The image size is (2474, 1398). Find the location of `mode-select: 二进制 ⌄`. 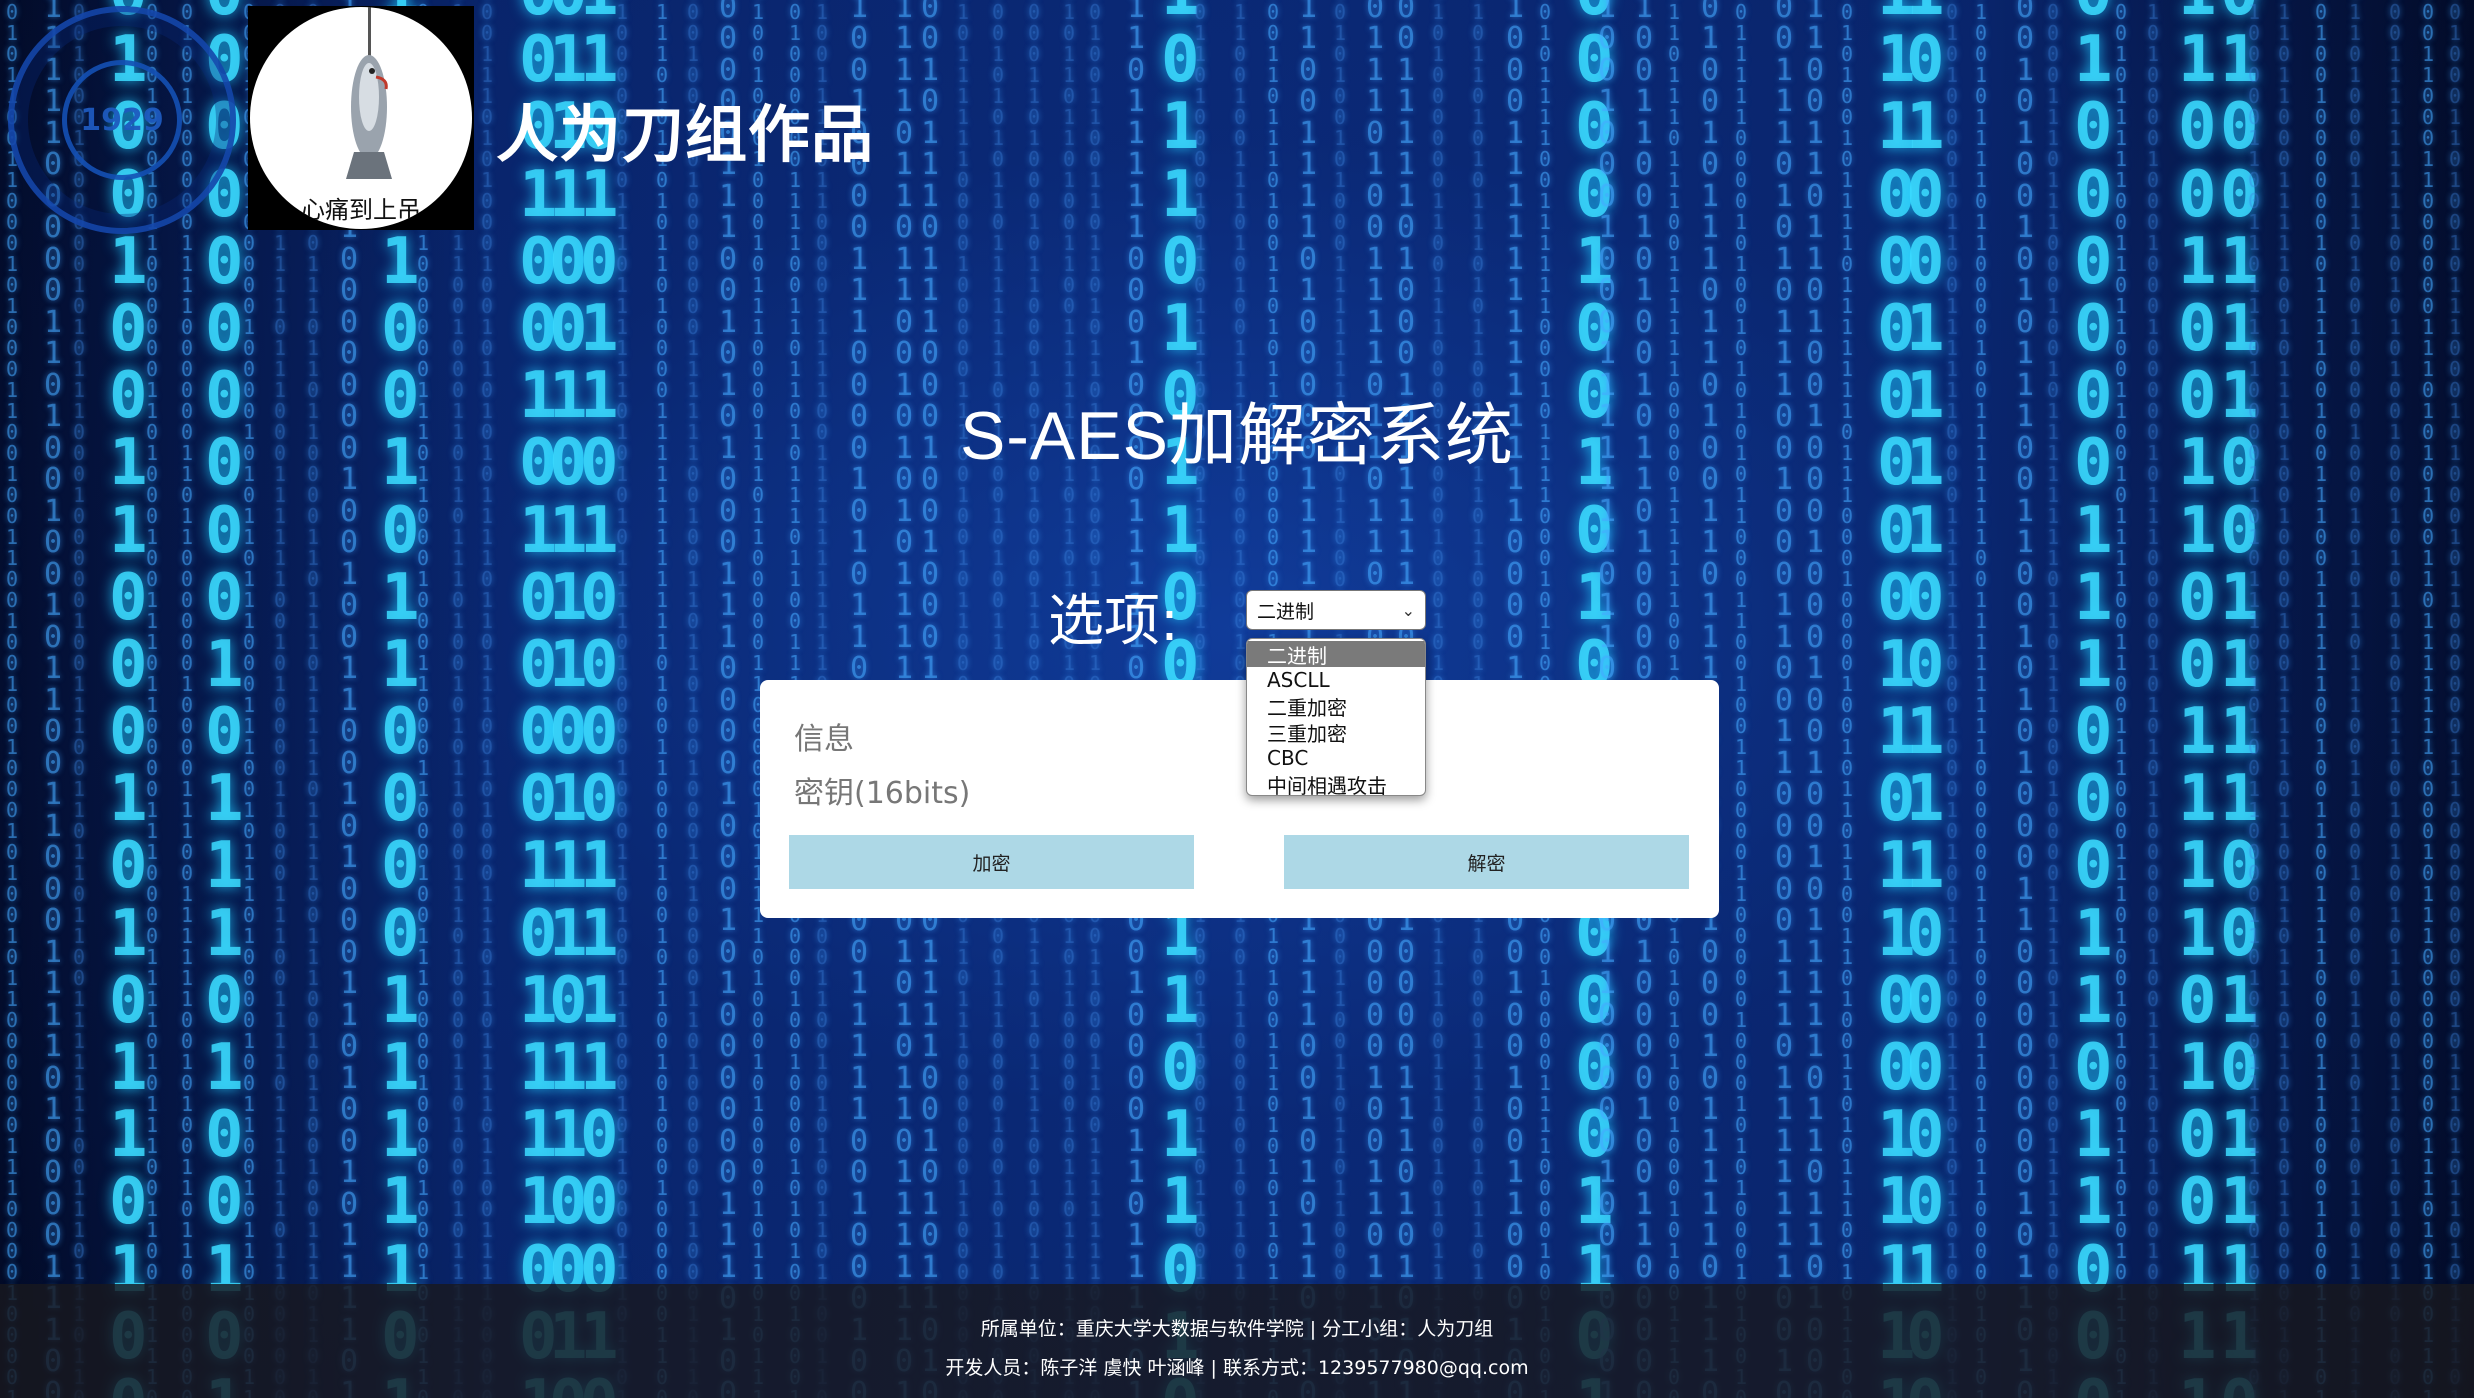

mode-select: 二进制 ⌄ is located at coordinates (1336, 610).